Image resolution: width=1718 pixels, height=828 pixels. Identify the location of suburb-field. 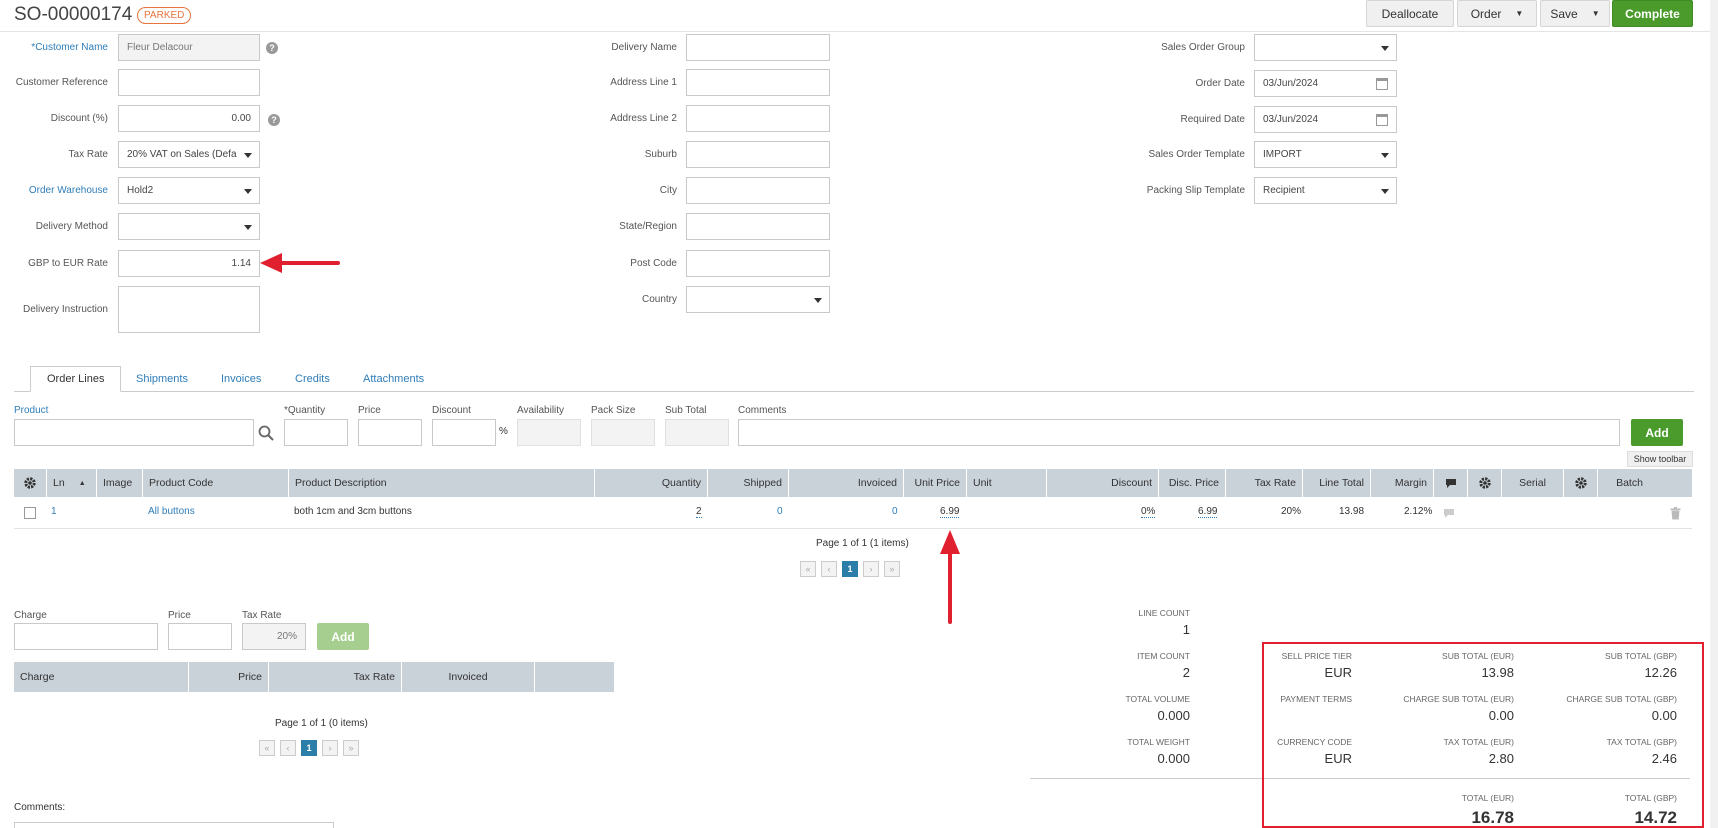
(758, 154).